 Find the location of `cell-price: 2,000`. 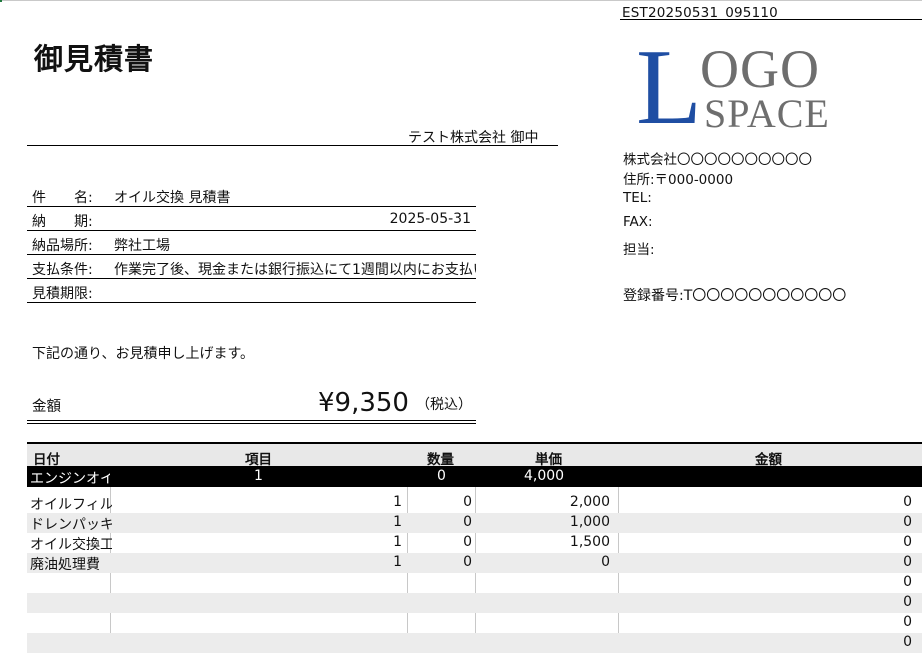

cell-price: 2,000 is located at coordinates (590, 502).